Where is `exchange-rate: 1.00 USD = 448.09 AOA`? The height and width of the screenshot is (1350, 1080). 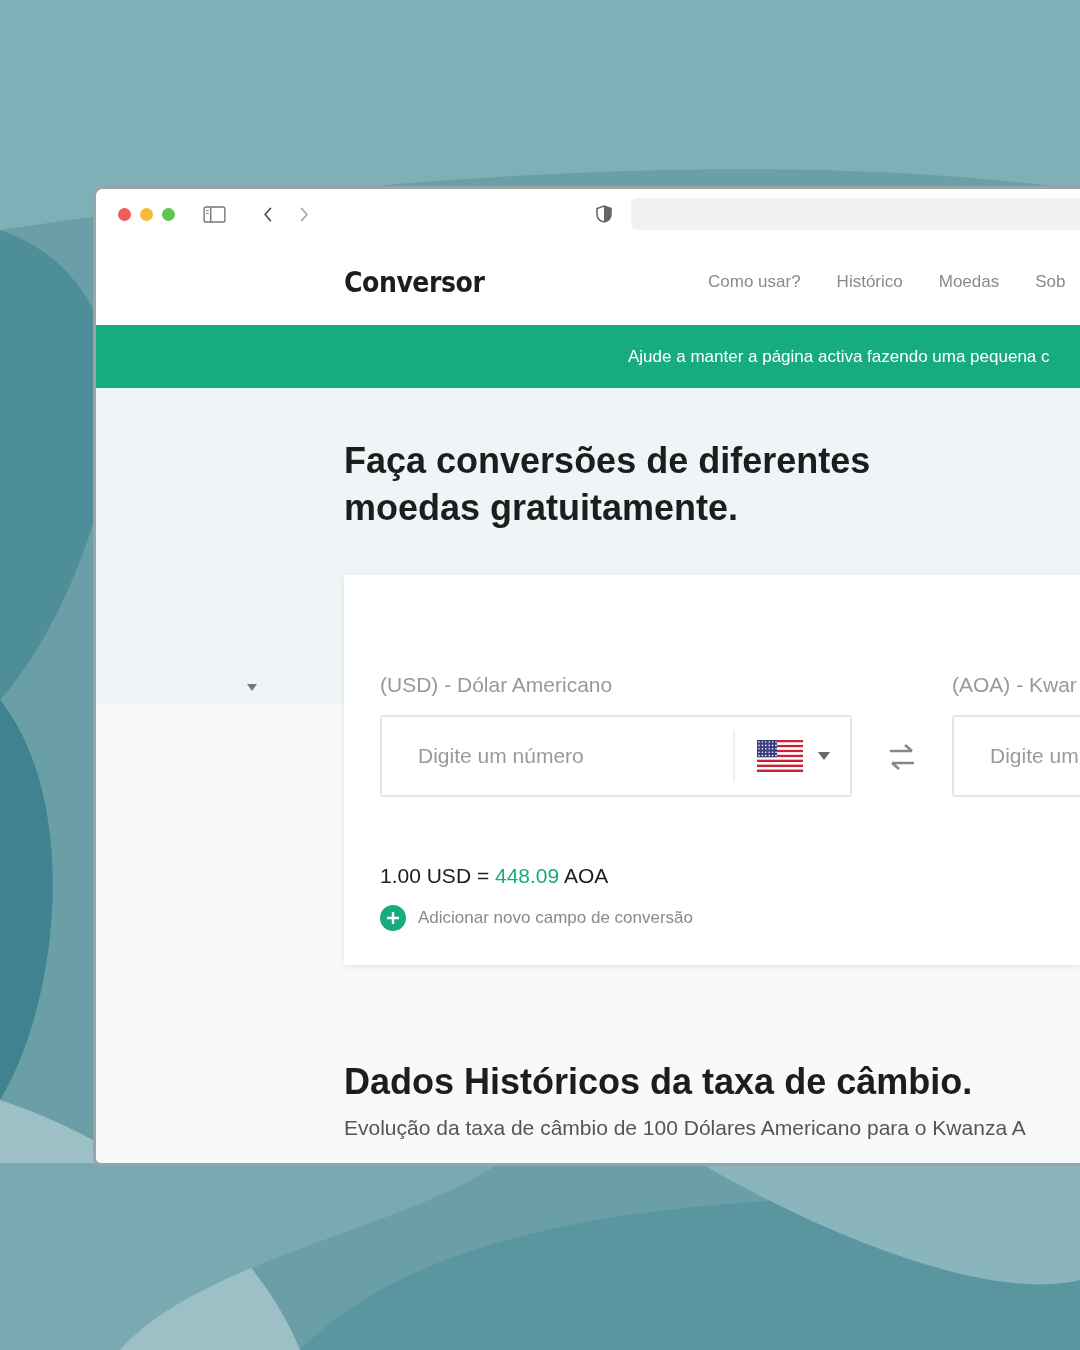
exchange-rate: 1.00 USD = 448.09 AOA is located at coordinates (495, 876).